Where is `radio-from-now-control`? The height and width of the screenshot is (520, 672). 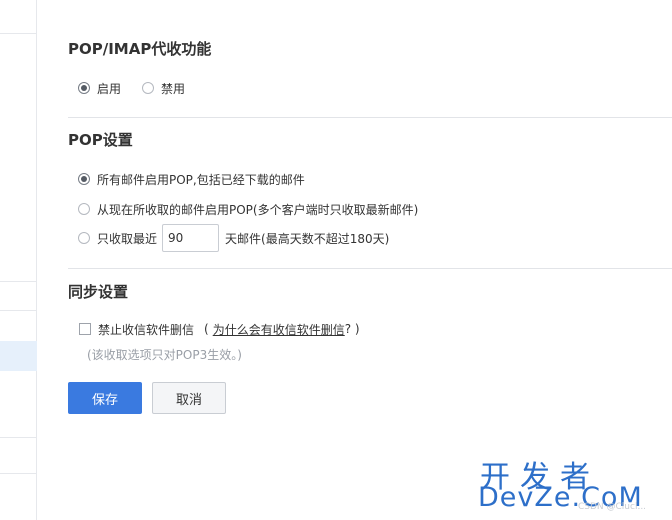 radio-from-now-control is located at coordinates (84, 209).